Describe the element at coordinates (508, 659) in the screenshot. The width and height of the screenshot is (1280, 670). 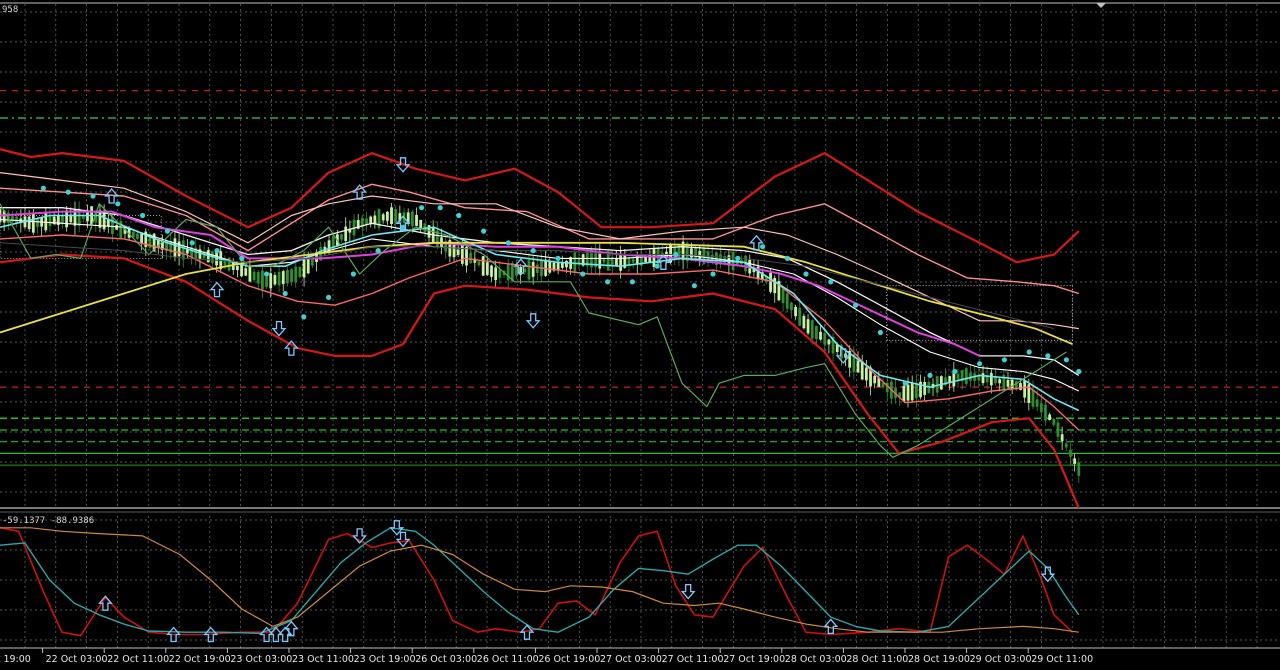
I see `x-tick-label: 26 Oct 11:00` at that location.